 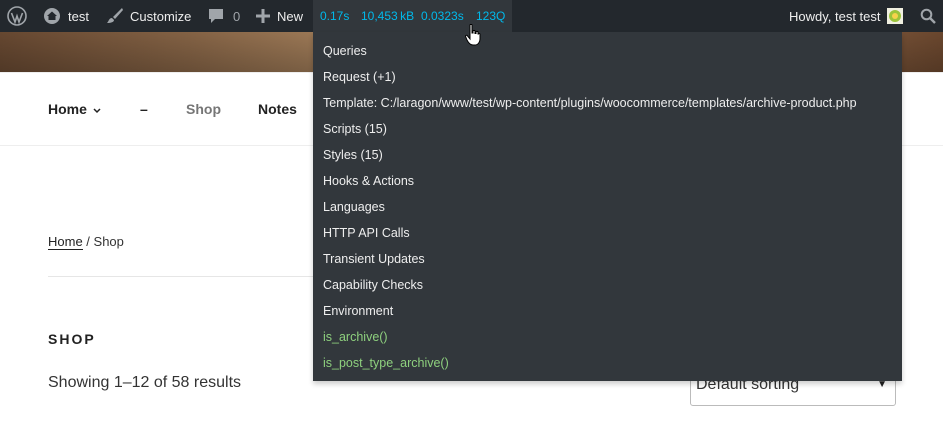 I want to click on brush-icon, so click(x=115, y=16).